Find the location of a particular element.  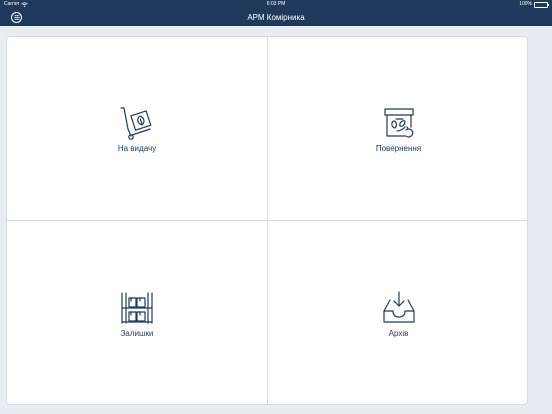

status-bar: Carrier 6:03 PM 100% is located at coordinates (276, 4).